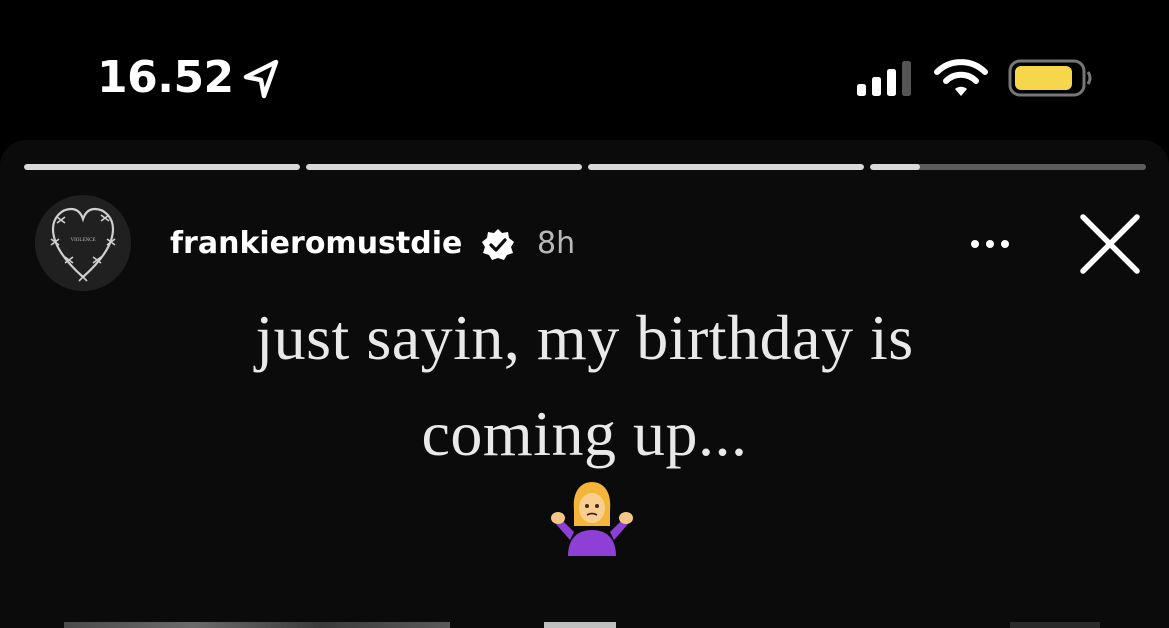  I want to click on story-username: frankieromustdie, so click(316, 244).